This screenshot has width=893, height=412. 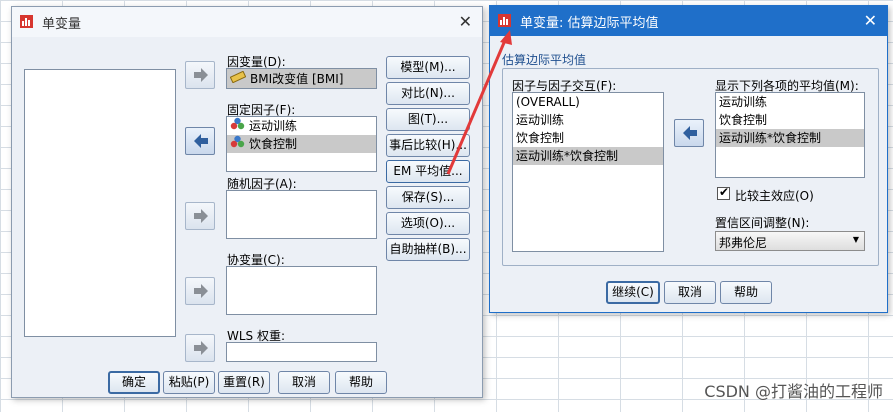 I want to click on annotation-arrow, so click(x=479, y=102).